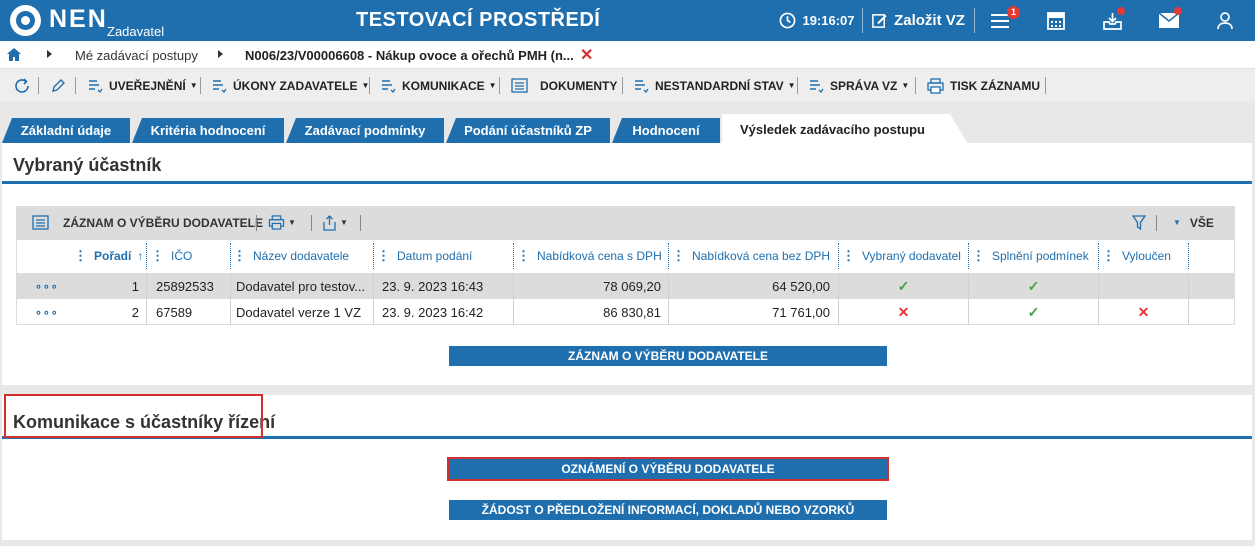 The image size is (1255, 546). I want to click on cell-vyloucen, so click(1143, 286).